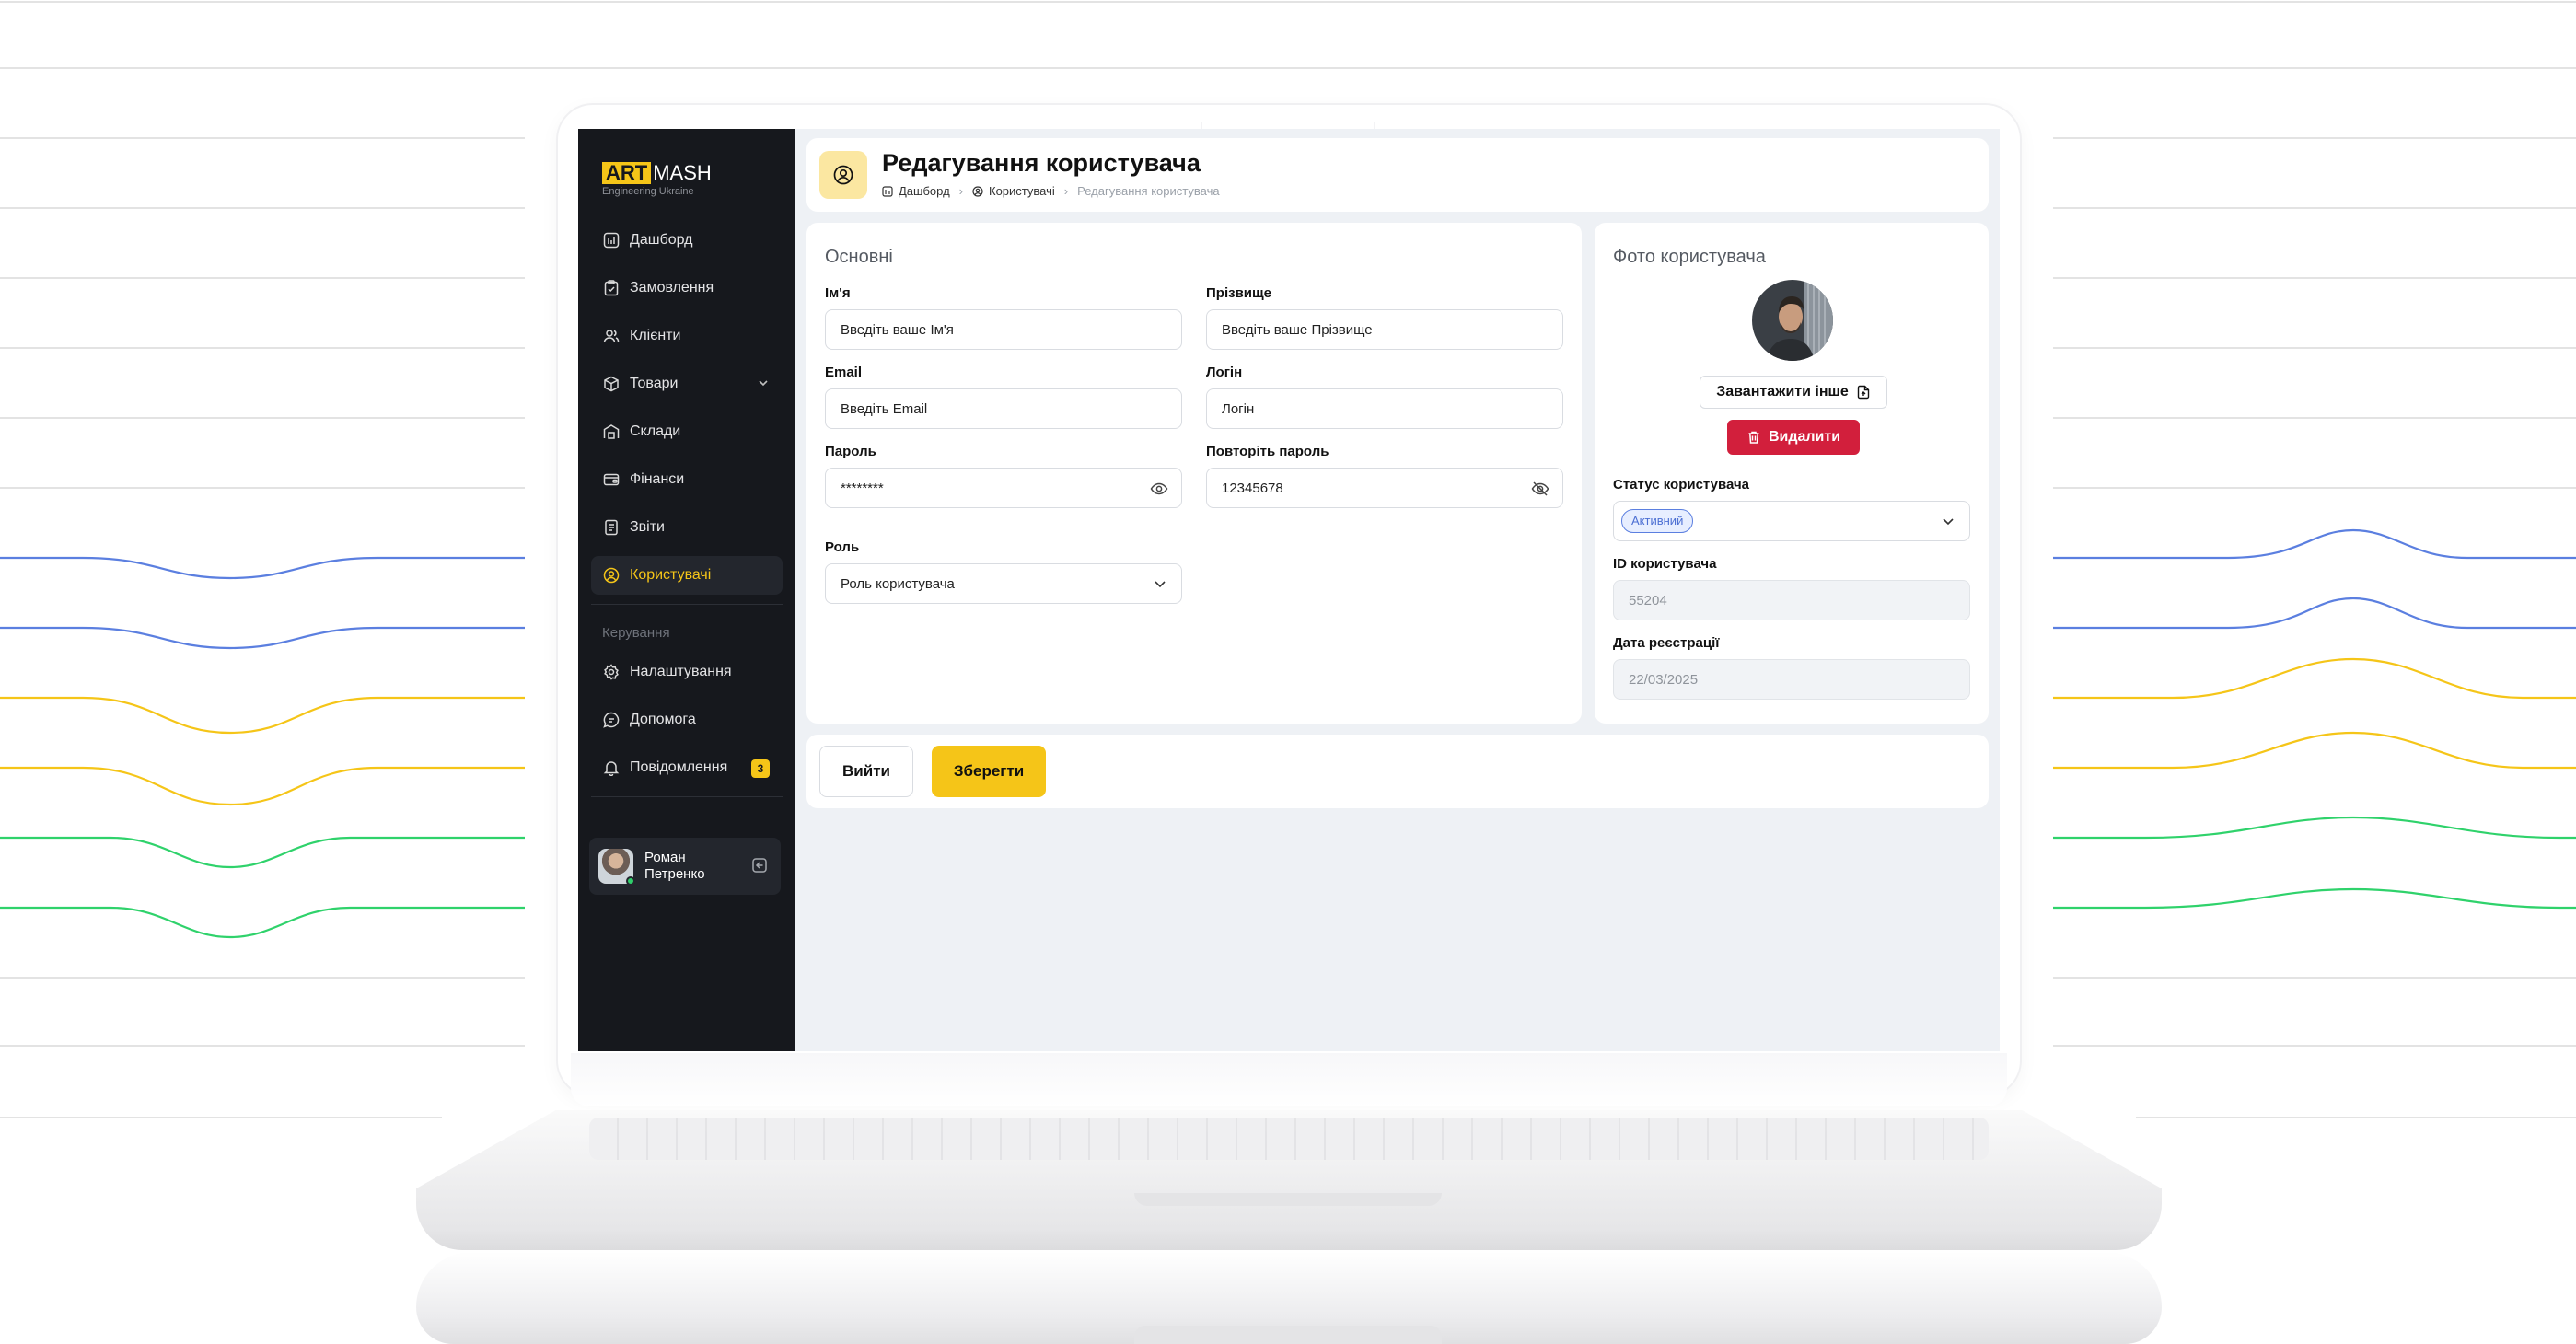 The width and height of the screenshot is (2576, 1344). Describe the element at coordinates (1863, 392) in the screenshot. I see `file-upload-icon` at that location.